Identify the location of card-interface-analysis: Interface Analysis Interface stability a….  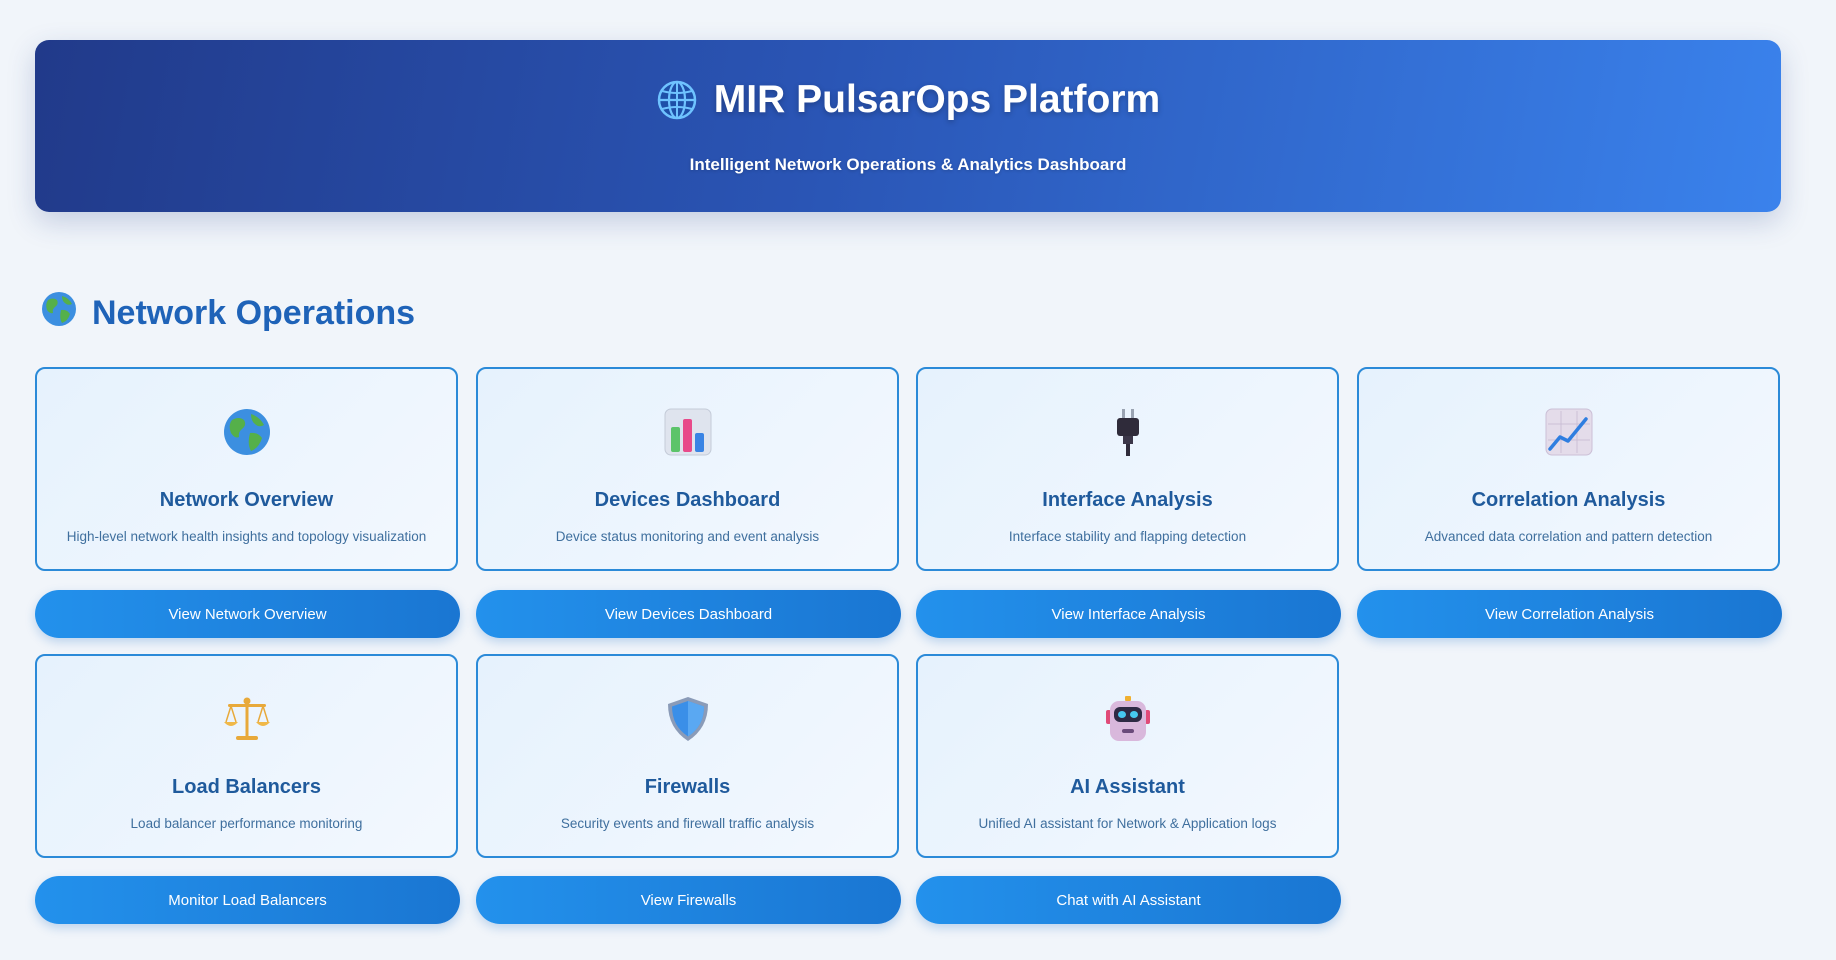
(1127, 469).